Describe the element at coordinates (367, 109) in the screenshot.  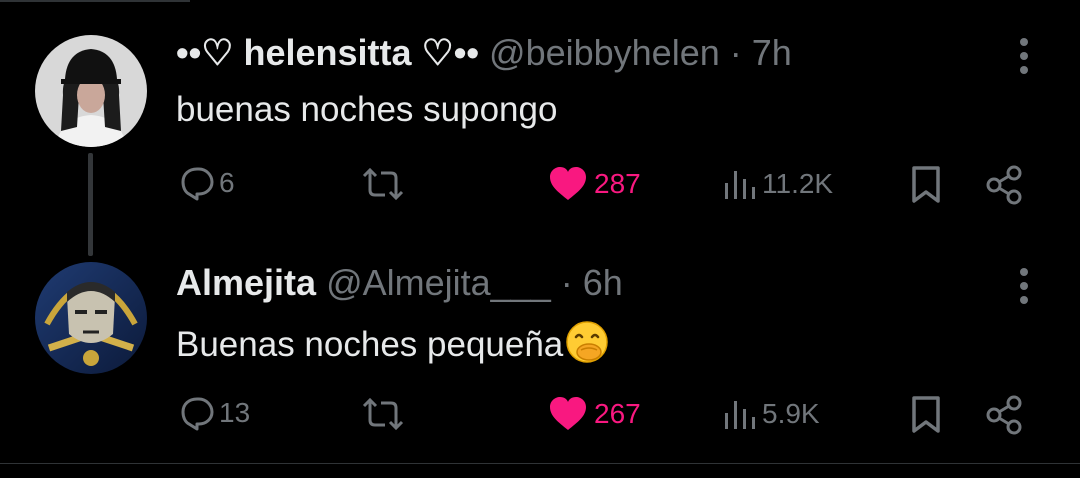
I see `tweet-text: buenas noches supongo` at that location.